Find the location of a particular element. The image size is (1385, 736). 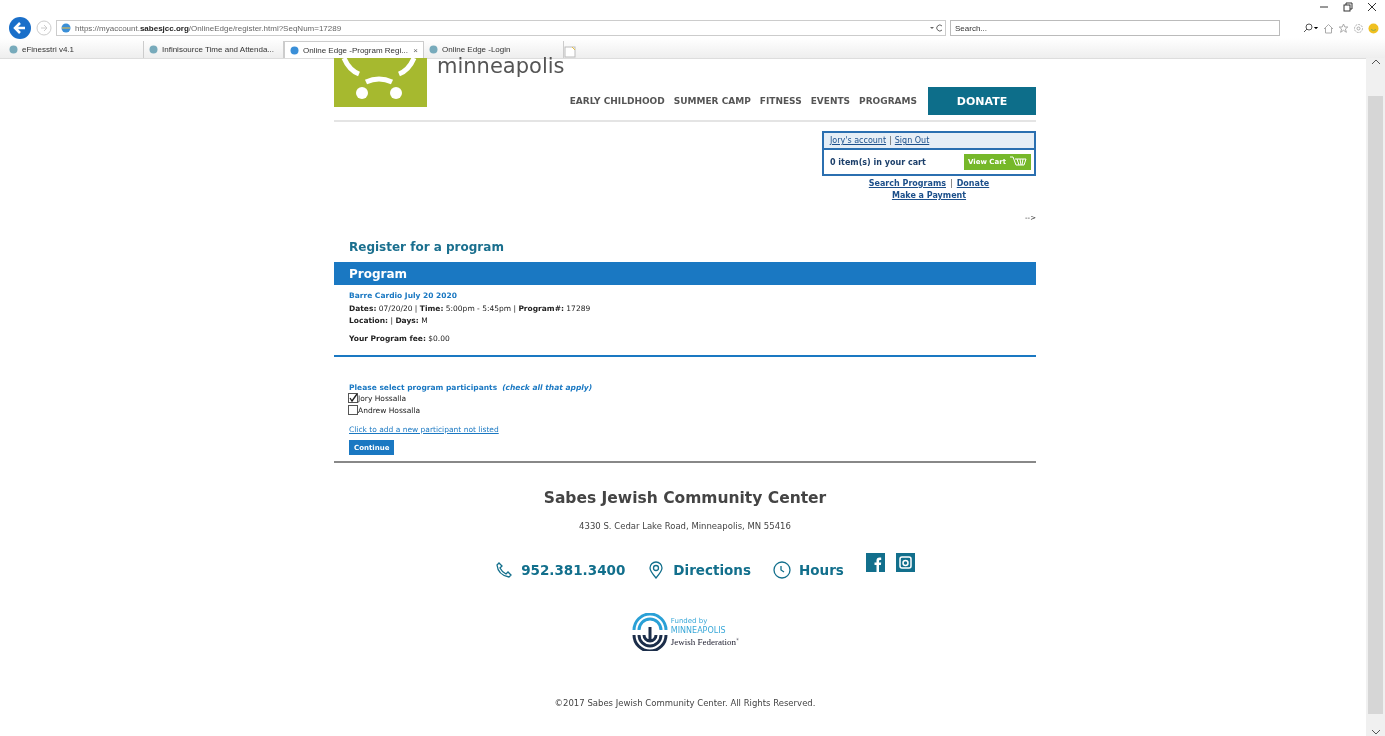

nav-link: PROGRAMS is located at coordinates (888, 101).